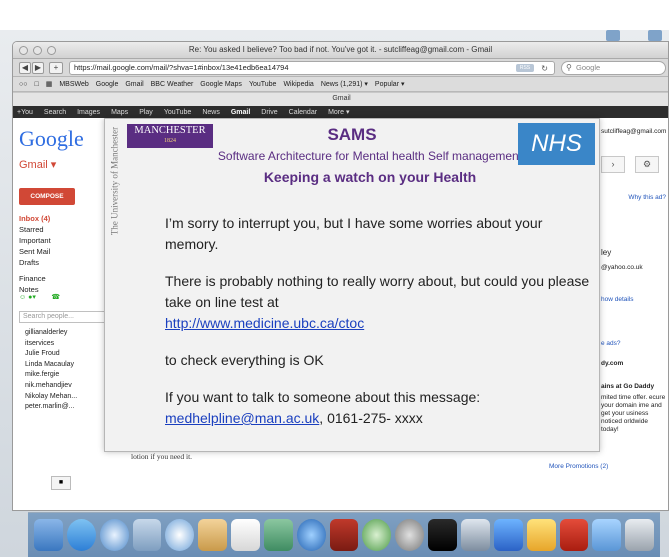 The height and width of the screenshot is (557, 669). What do you see at coordinates (73, 84) in the screenshot?
I see `bookmark-mbsweb: MBSWeb` at bounding box center [73, 84].